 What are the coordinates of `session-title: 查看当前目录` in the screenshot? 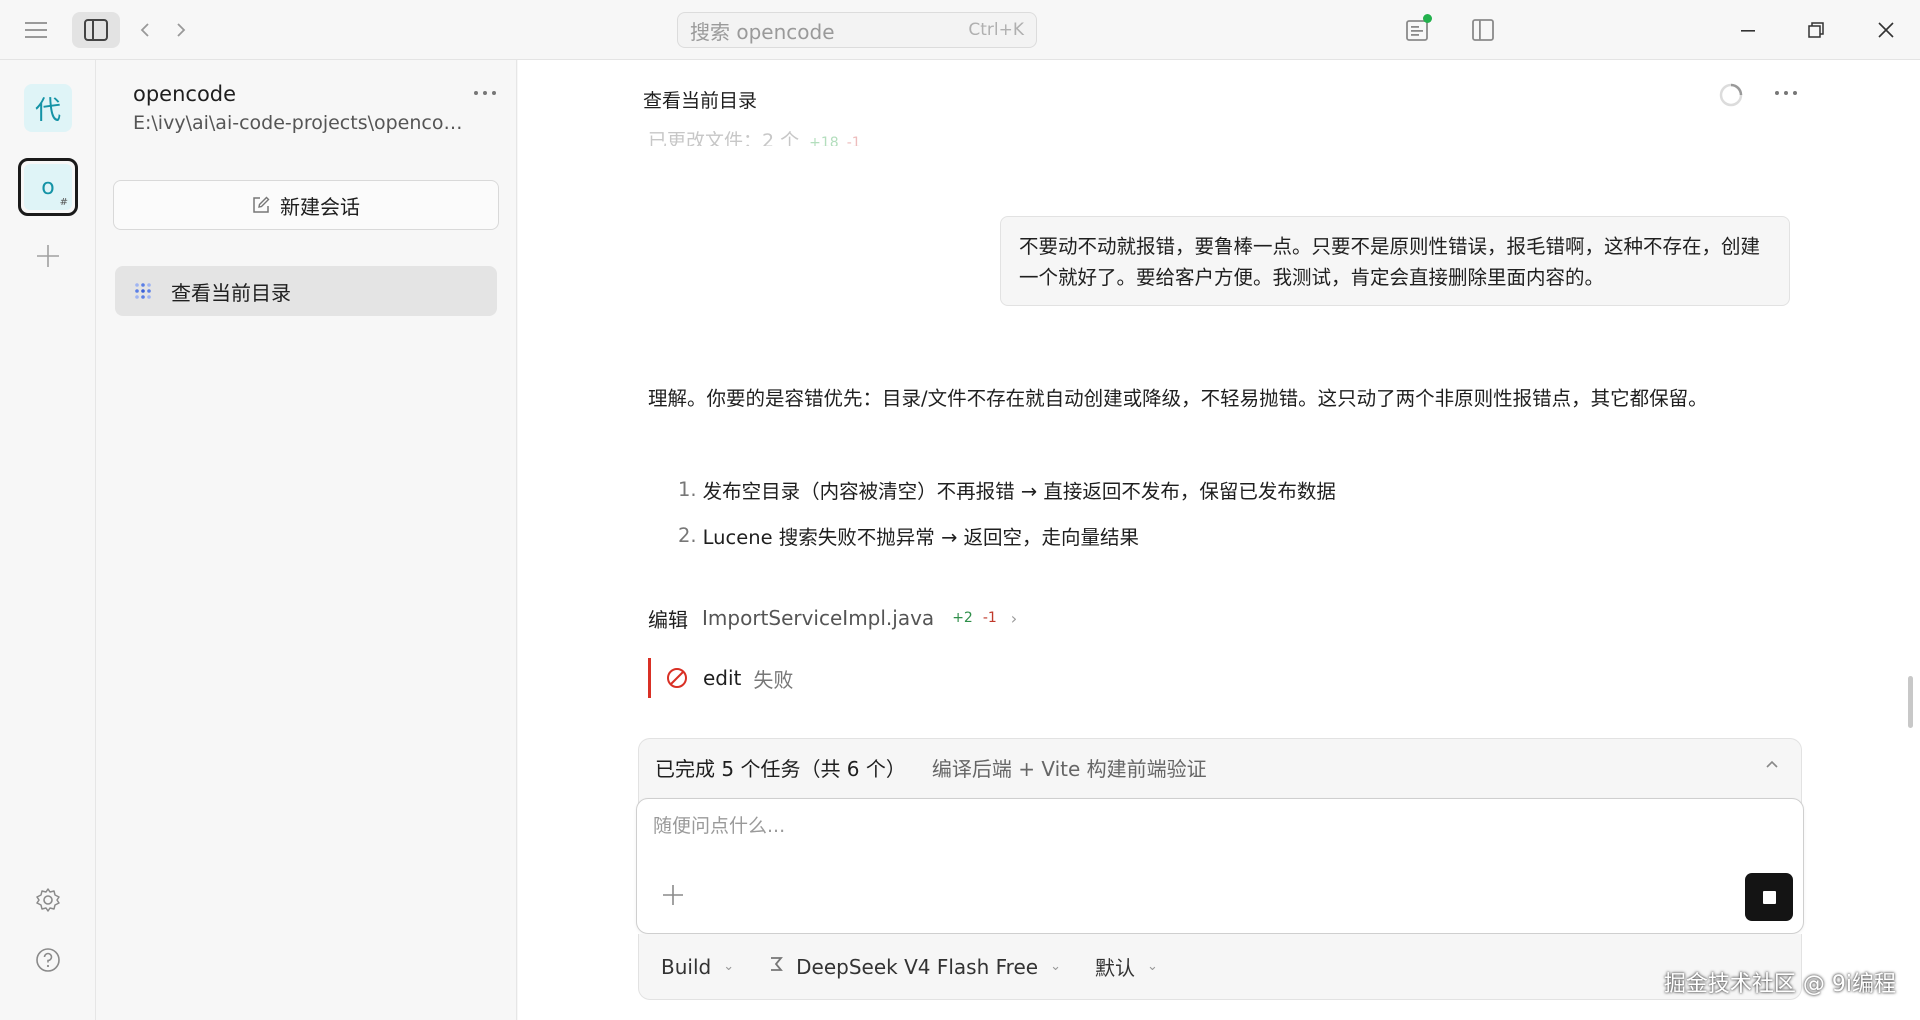 It's located at (700, 101).